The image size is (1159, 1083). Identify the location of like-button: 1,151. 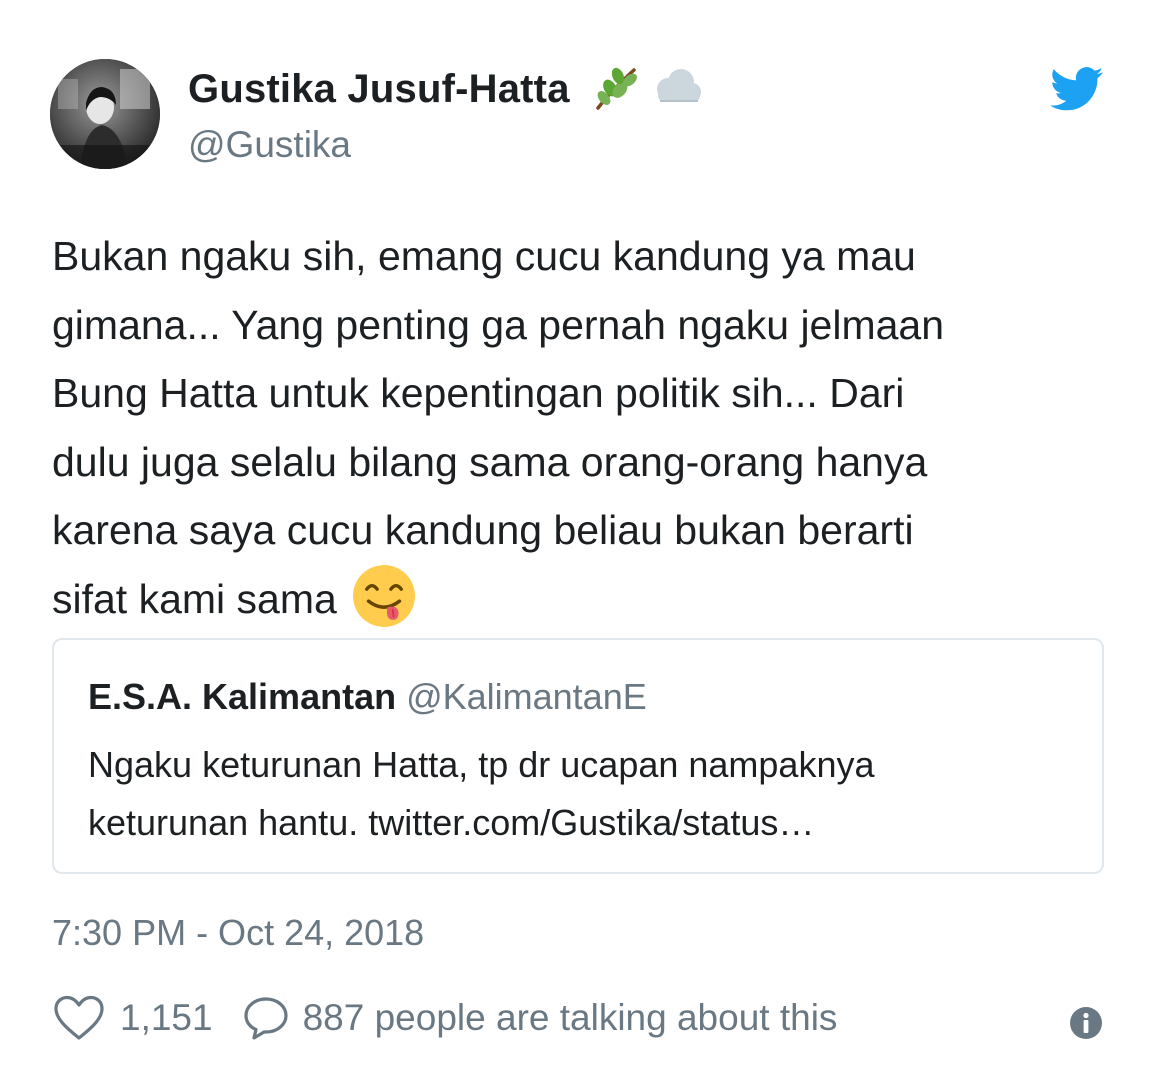
(132, 1018).